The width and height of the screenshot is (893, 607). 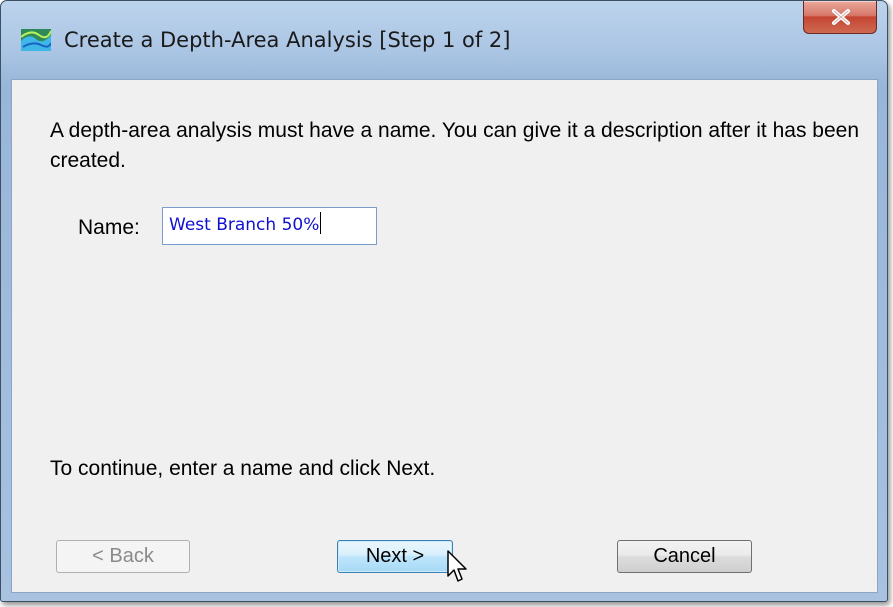 I want to click on name-input: West Branch 50%, so click(x=269, y=226).